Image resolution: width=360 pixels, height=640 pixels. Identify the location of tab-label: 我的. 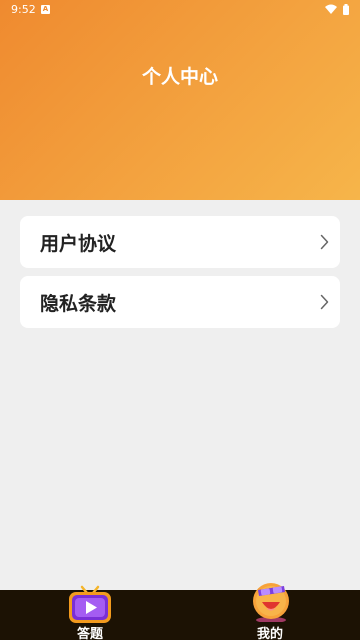
(269, 633).